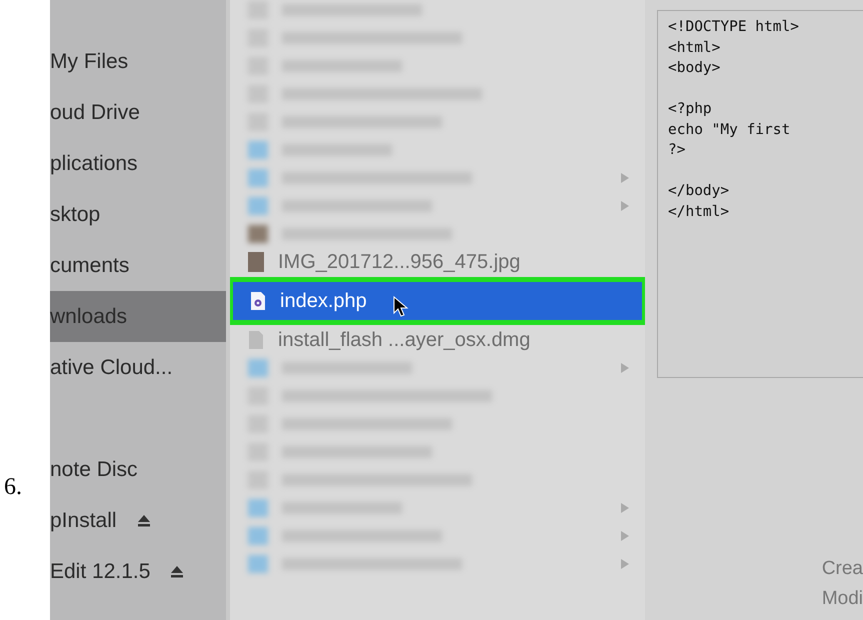 The height and width of the screenshot is (620, 863). I want to click on file-row: install_flash ...ayer_osx.dmg, so click(437, 340).